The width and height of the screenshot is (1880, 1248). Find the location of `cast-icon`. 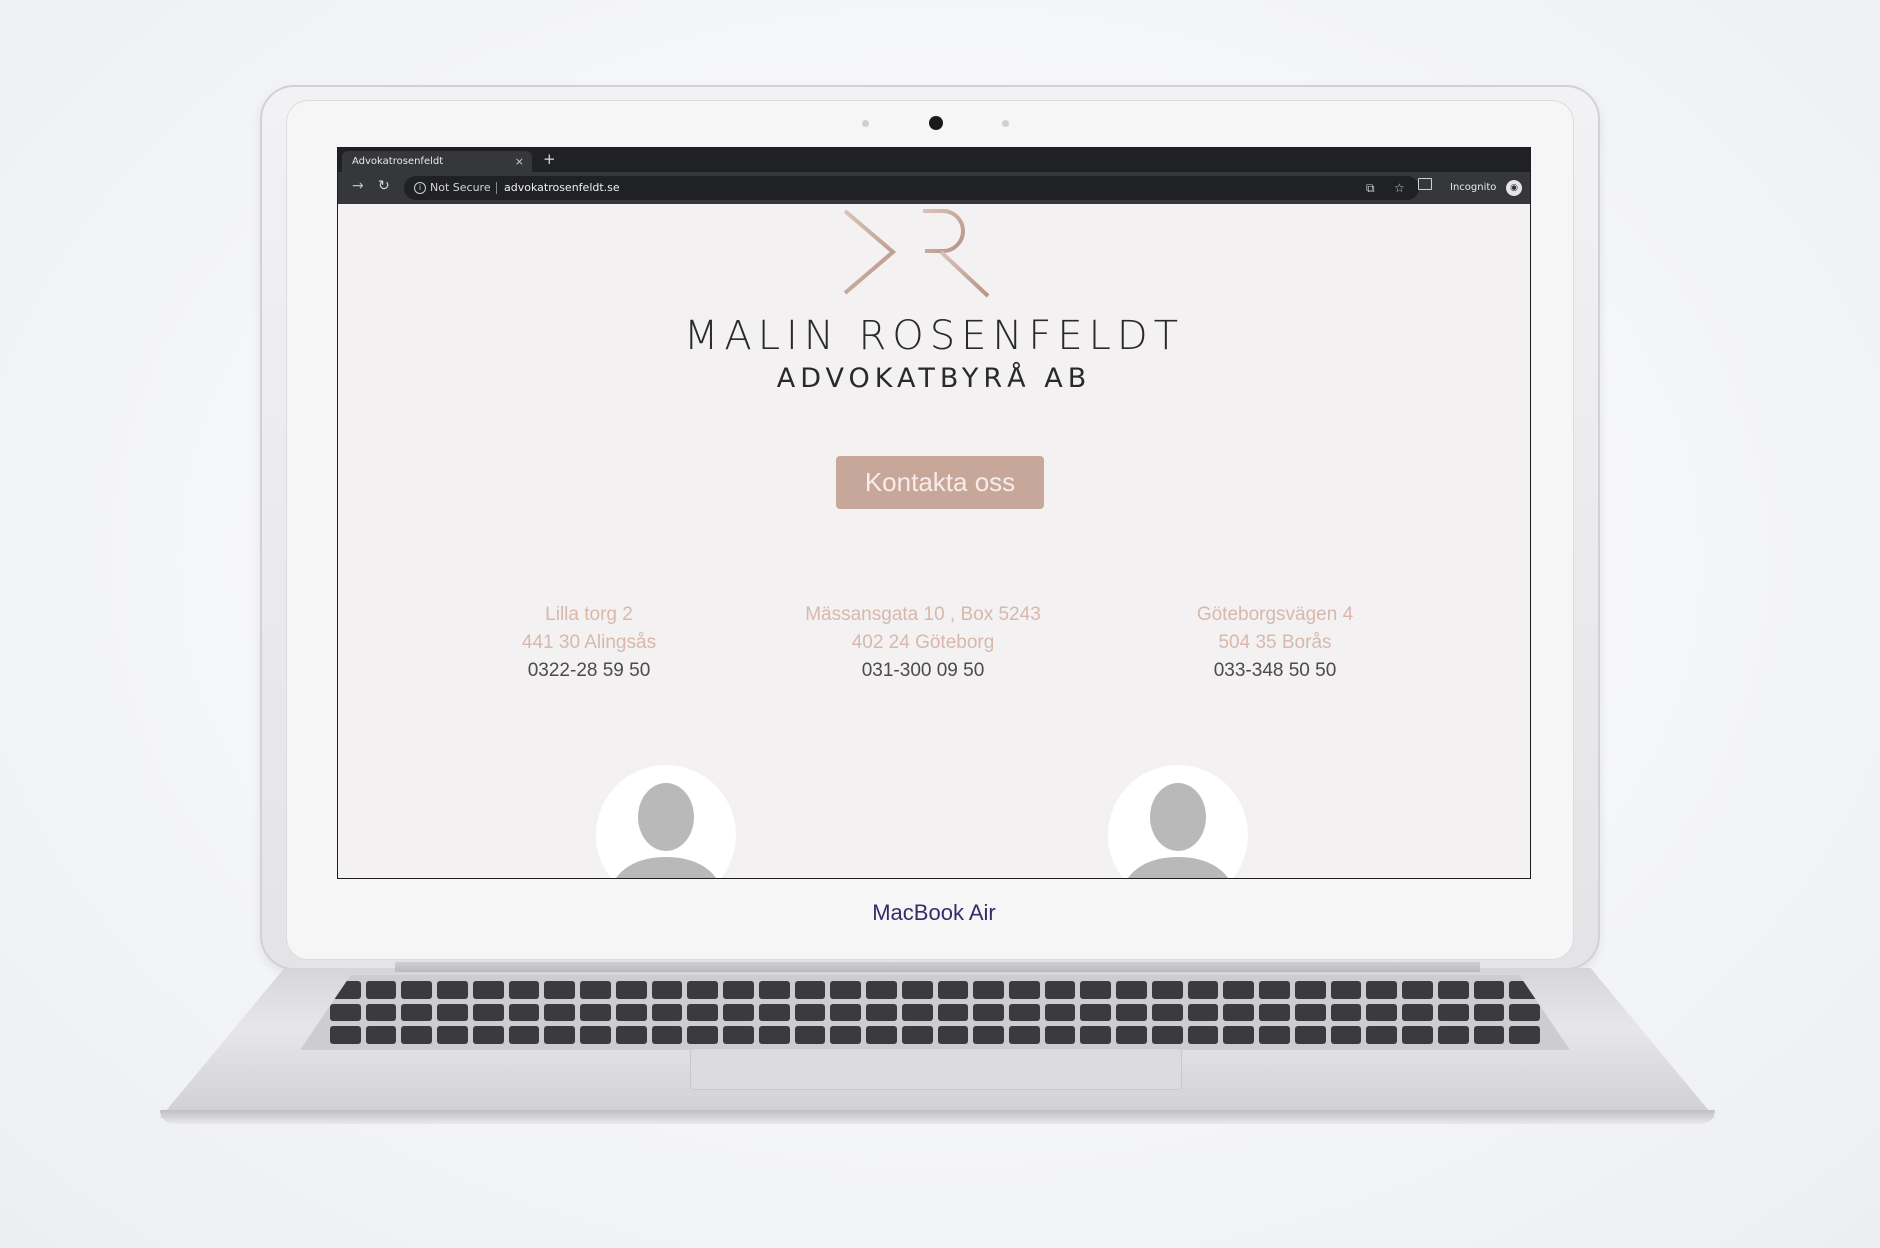

cast-icon is located at coordinates (1425, 184).